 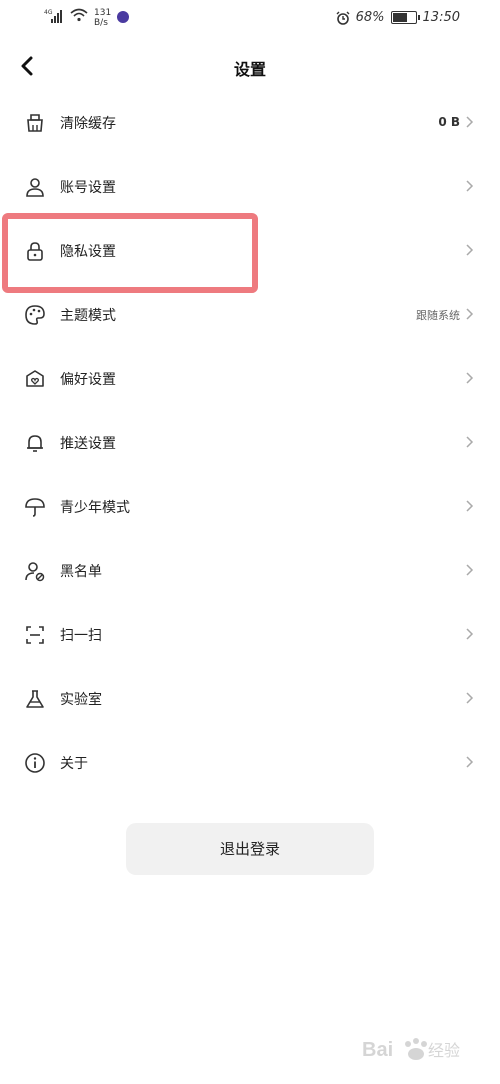 What do you see at coordinates (35, 187) in the screenshot?
I see `user-icon` at bounding box center [35, 187].